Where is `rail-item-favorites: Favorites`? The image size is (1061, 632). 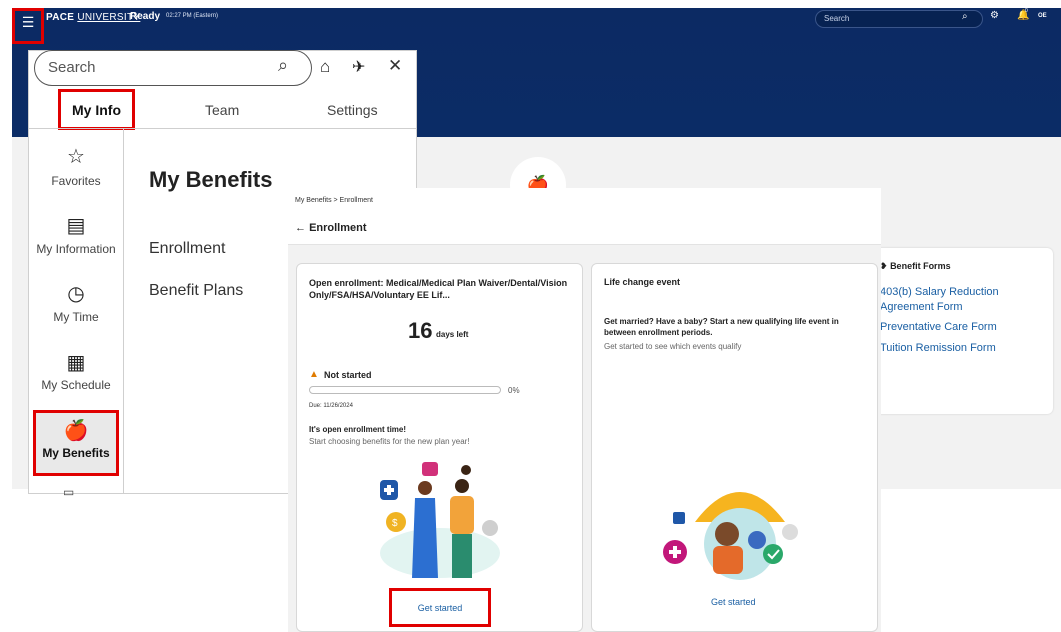
rail-item-favorites: Favorites is located at coordinates (76, 181).